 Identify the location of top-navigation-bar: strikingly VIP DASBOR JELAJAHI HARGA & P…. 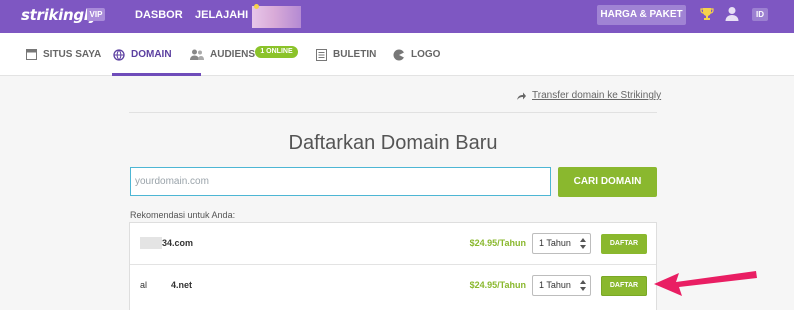
(397, 16).